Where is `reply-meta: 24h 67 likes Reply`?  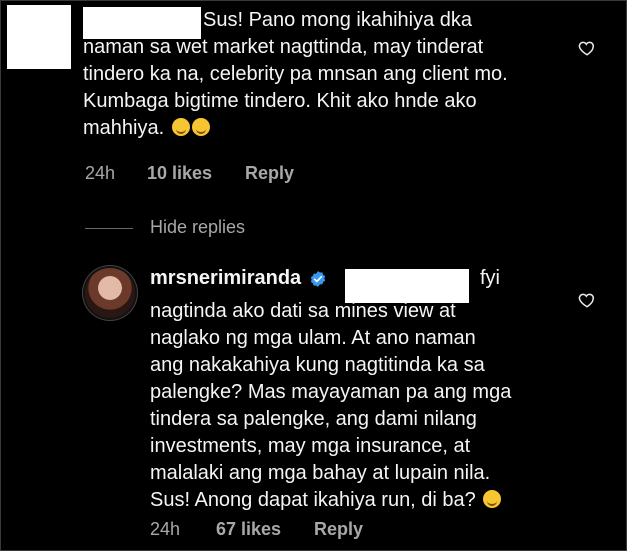
reply-meta: 24h 67 likes Reply is located at coordinates (256, 529).